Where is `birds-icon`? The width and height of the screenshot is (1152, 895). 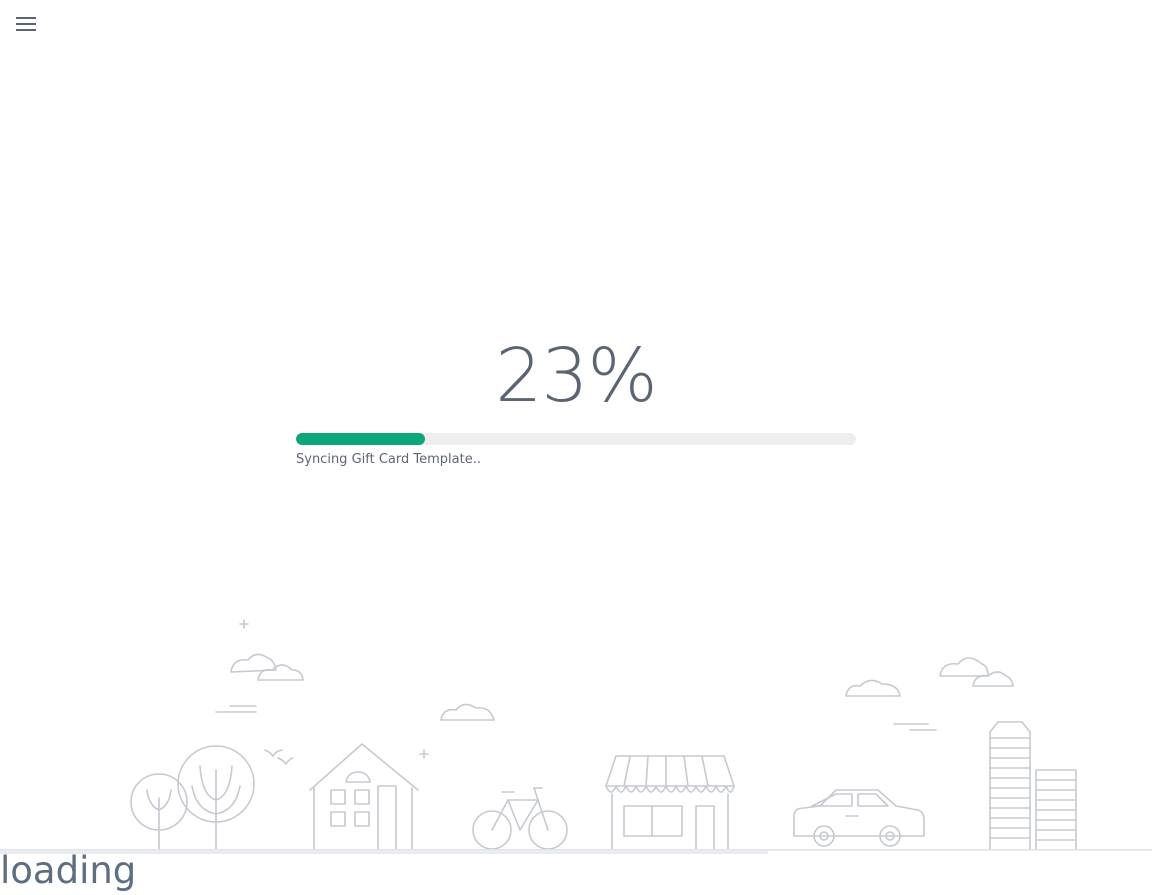 birds-icon is located at coordinates (279, 757).